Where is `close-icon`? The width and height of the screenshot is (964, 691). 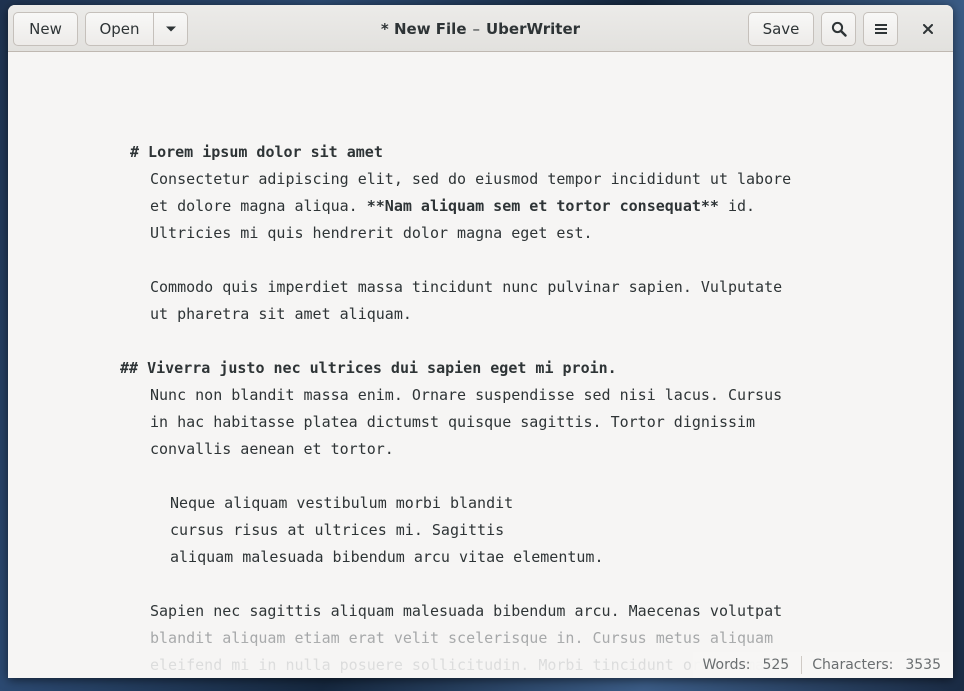 close-icon is located at coordinates (928, 29).